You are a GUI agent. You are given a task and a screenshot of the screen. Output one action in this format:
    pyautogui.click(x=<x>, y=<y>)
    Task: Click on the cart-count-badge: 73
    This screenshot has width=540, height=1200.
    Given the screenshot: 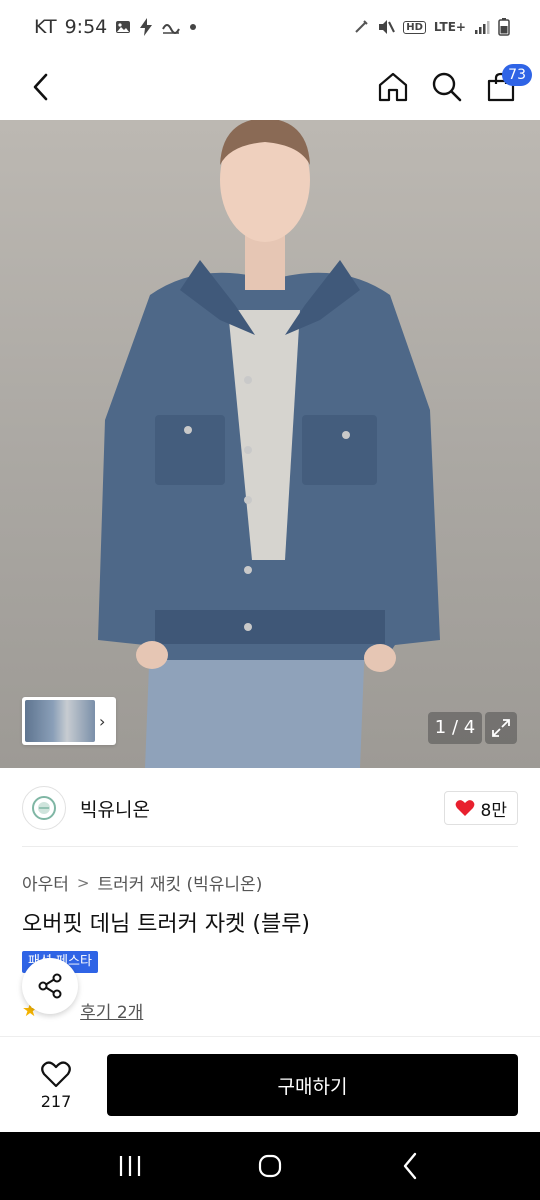 What is the action you would take?
    pyautogui.click(x=517, y=75)
    